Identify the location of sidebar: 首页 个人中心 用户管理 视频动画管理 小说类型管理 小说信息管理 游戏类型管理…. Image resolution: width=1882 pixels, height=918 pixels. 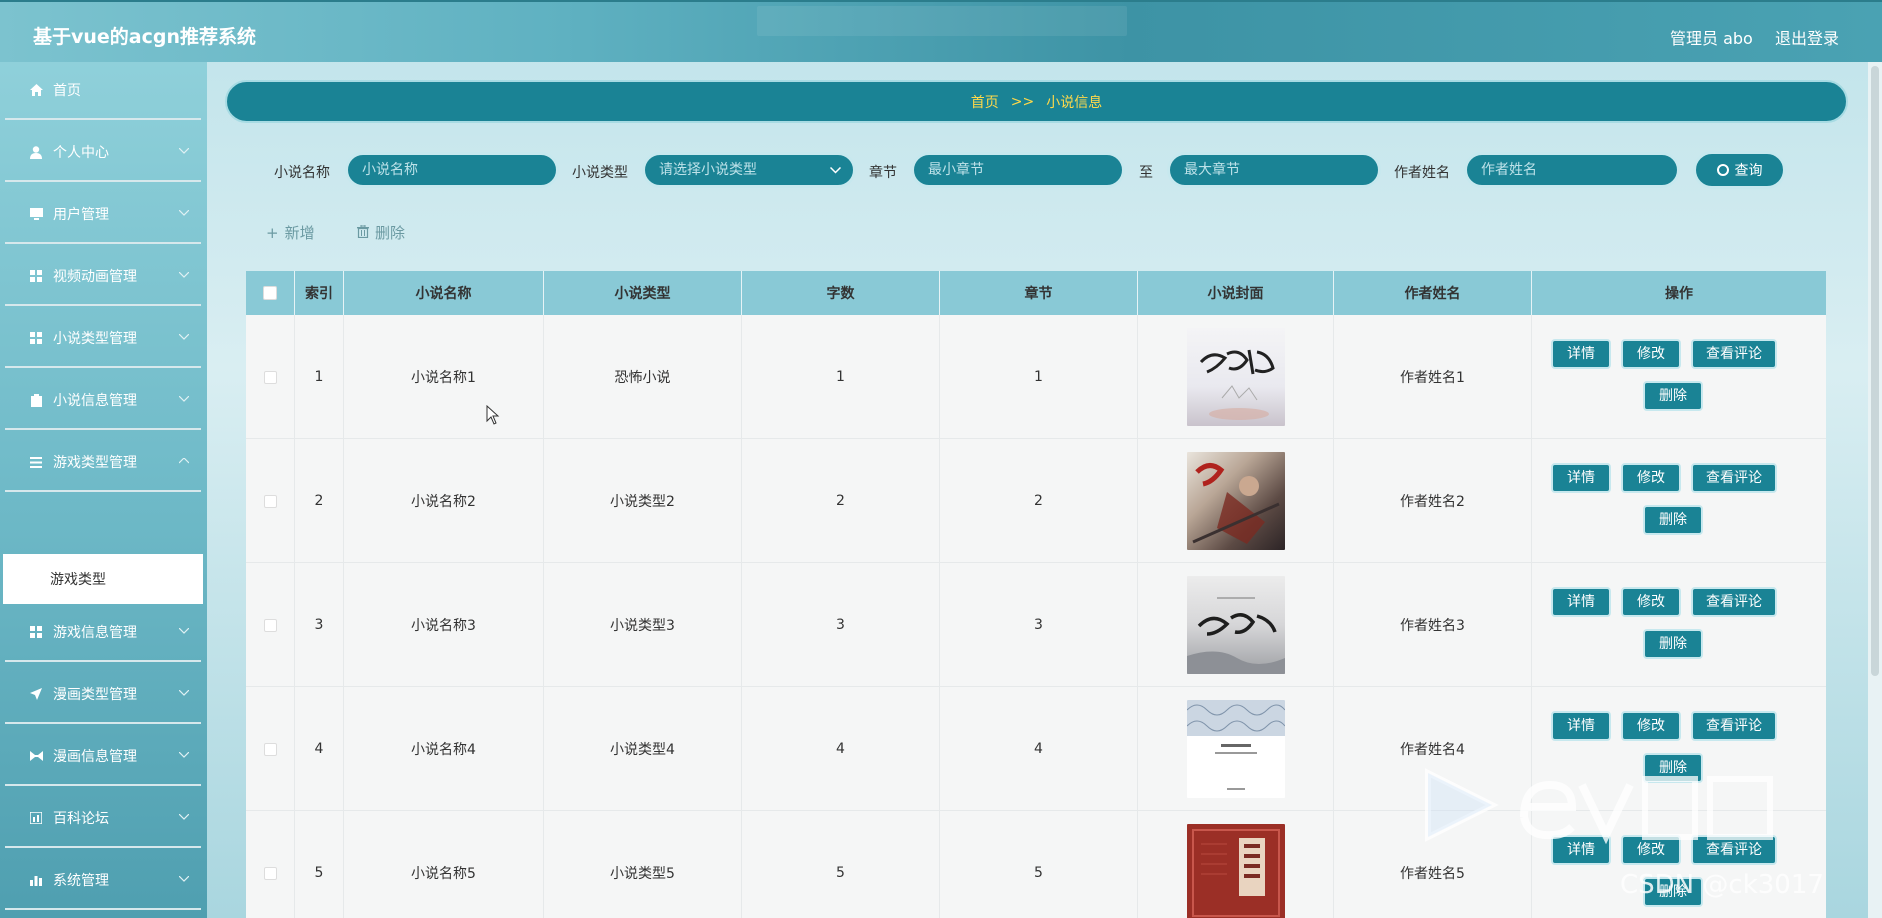
(103, 490).